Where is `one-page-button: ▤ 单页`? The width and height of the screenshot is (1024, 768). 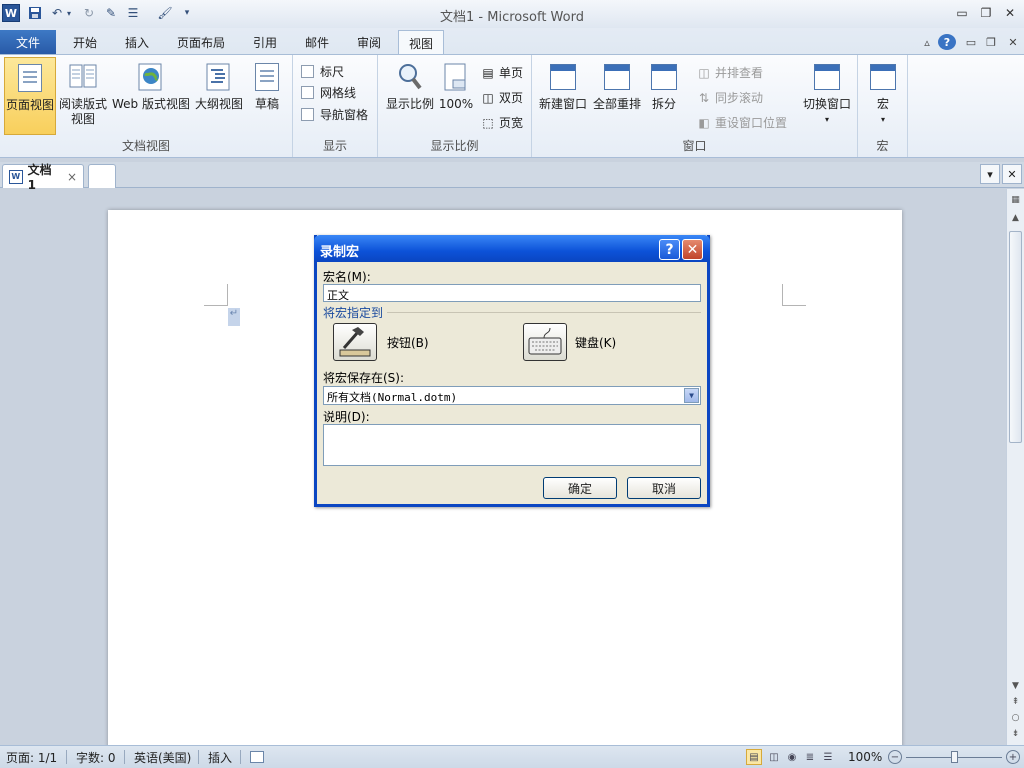
one-page-button: ▤ 单页 is located at coordinates (501, 72).